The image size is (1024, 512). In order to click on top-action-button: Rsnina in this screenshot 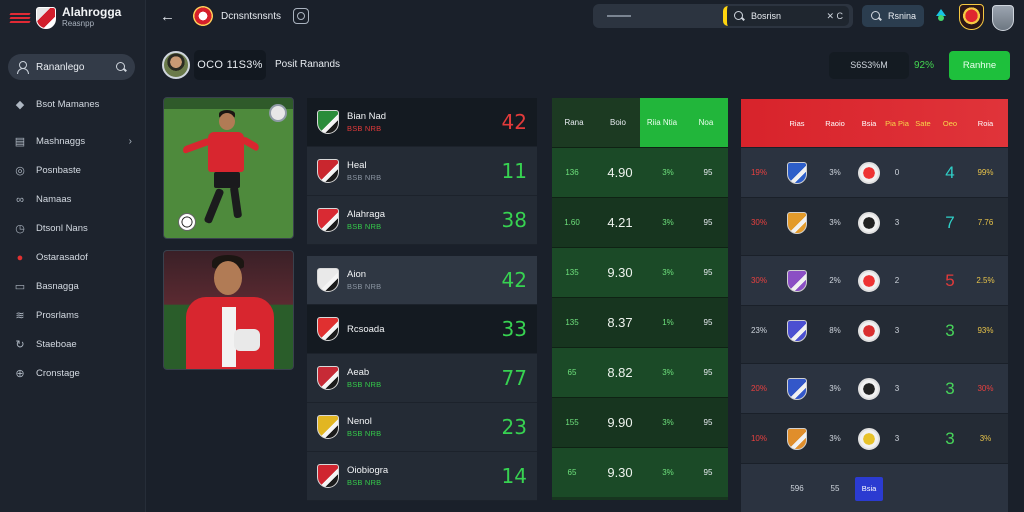, I will do `click(893, 16)`.